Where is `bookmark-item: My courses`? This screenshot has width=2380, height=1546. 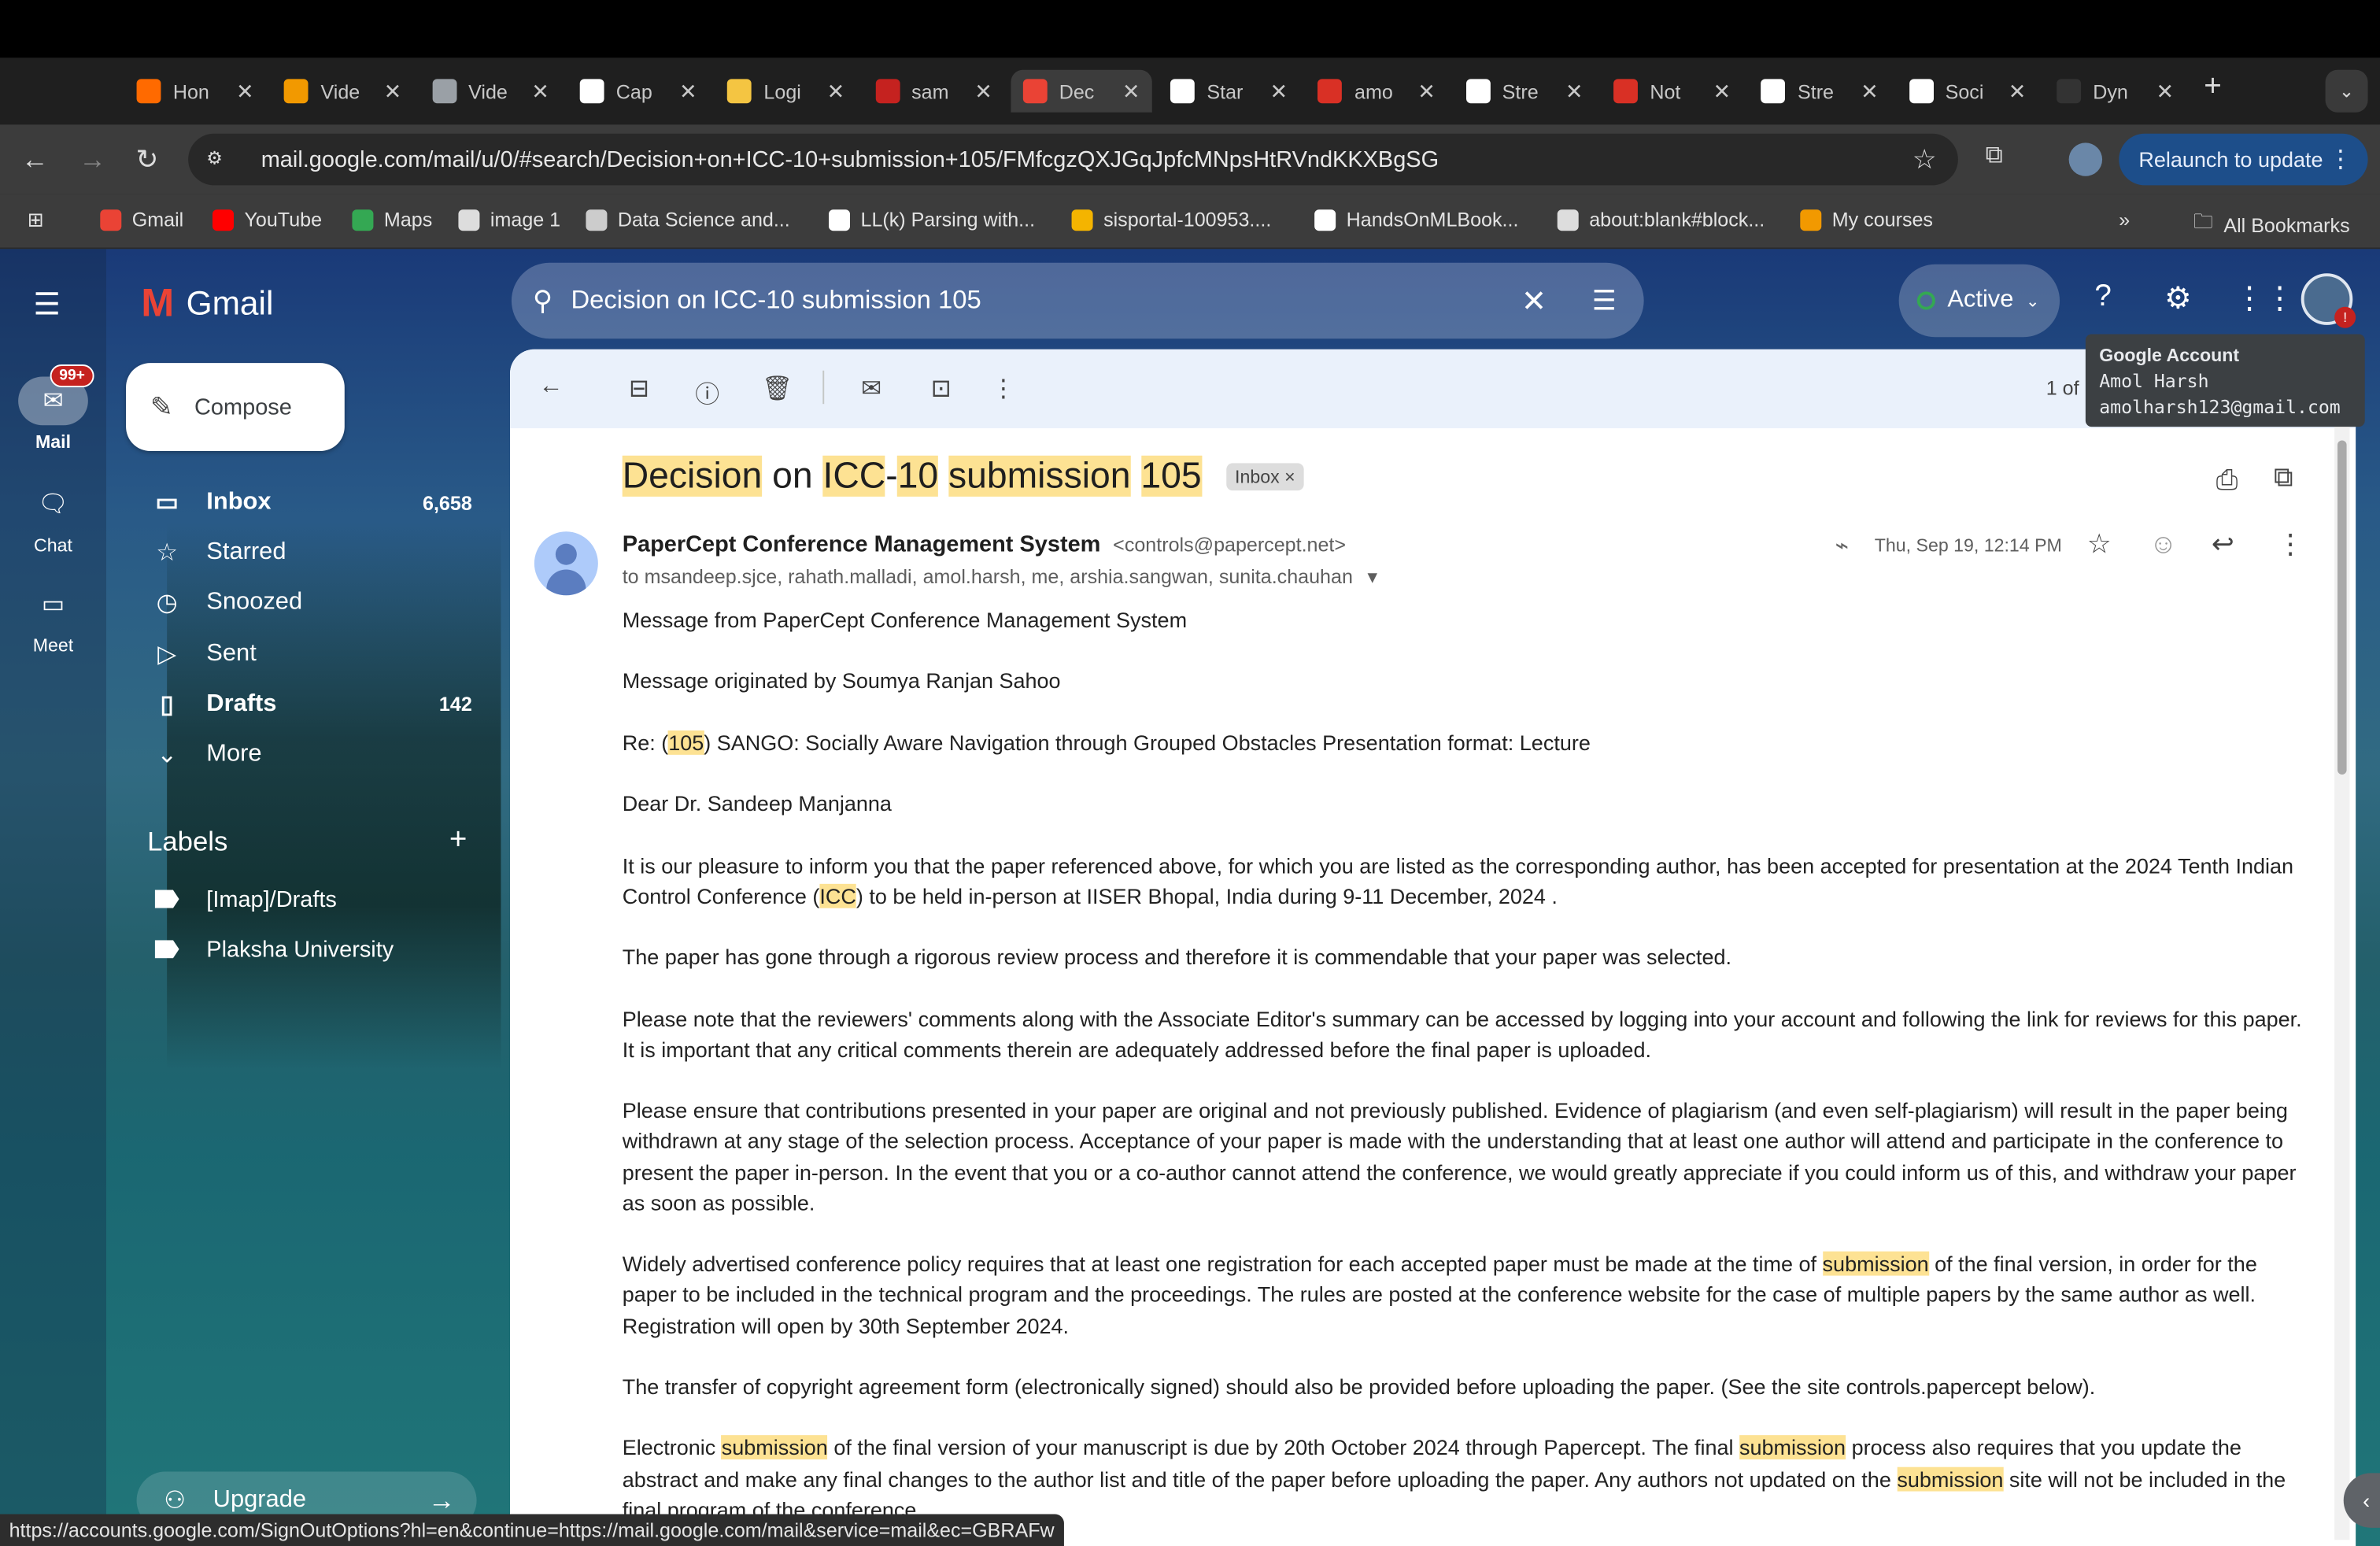 bookmark-item: My courses is located at coordinates (1866, 220).